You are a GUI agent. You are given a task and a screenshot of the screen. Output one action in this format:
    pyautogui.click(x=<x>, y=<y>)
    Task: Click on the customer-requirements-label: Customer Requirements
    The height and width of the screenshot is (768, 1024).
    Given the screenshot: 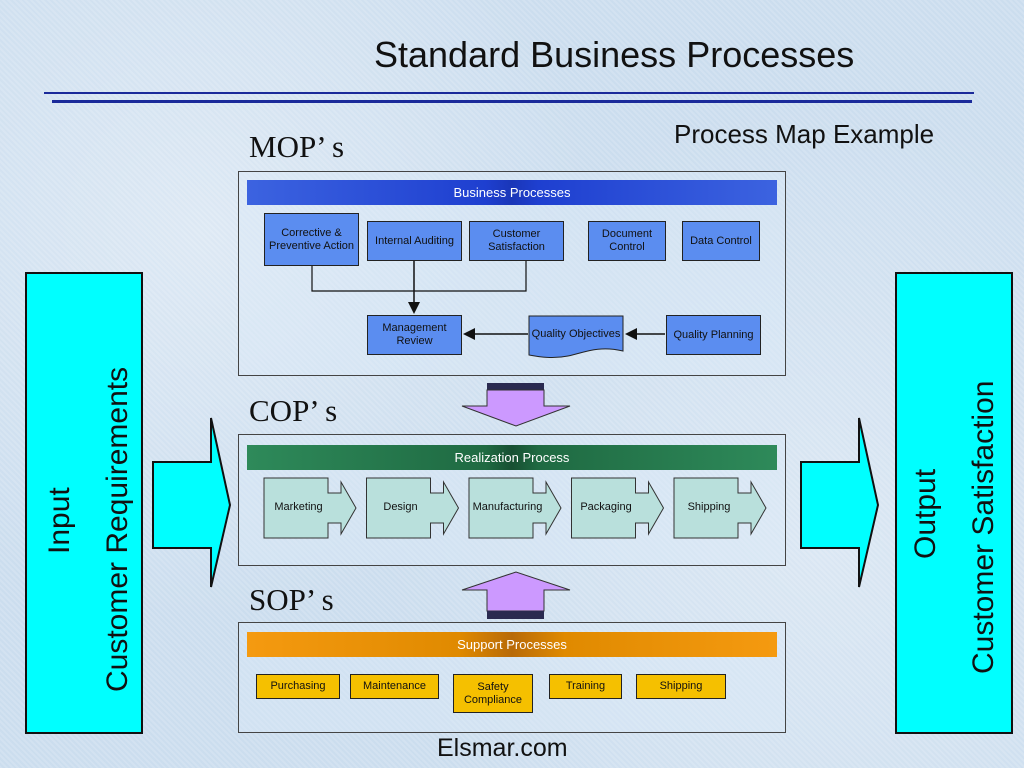 What is the action you would take?
    pyautogui.click(x=117, y=529)
    